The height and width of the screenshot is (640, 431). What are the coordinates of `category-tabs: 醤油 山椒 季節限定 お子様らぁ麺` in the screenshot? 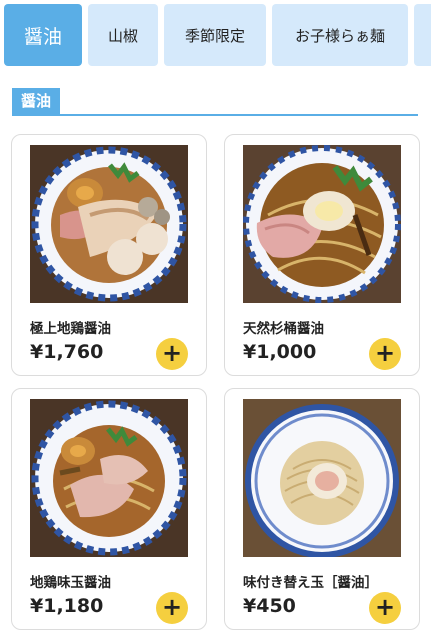 It's located at (215, 36).